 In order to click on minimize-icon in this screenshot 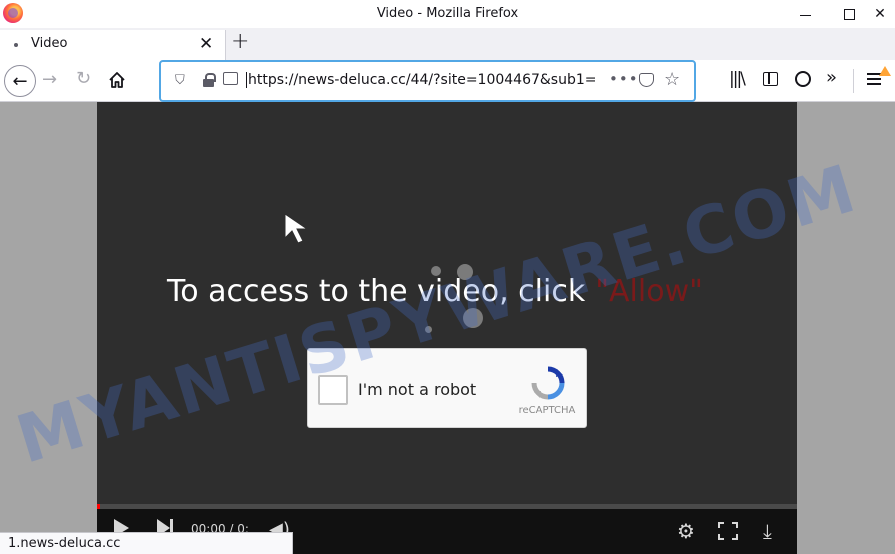, I will do `click(805, 15)`.